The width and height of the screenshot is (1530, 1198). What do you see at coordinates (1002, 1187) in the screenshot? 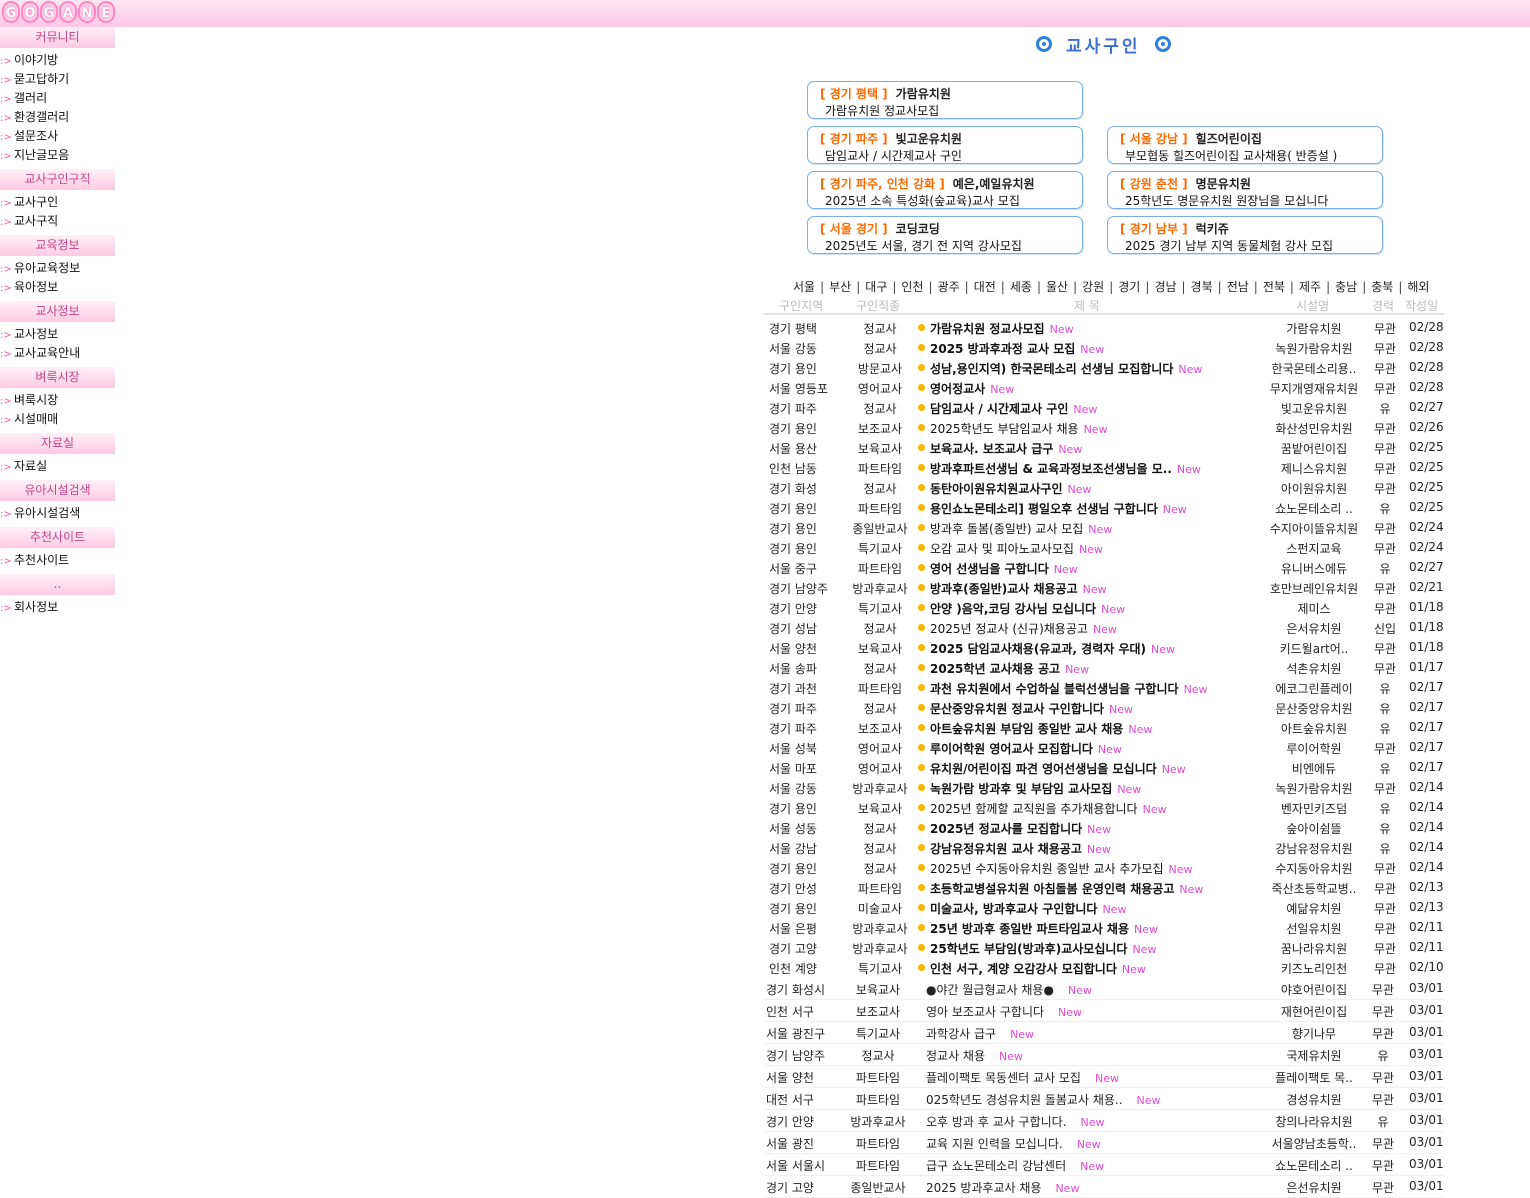
I see `cell-title-link: 2025 방과후교사 채용 New` at bounding box center [1002, 1187].